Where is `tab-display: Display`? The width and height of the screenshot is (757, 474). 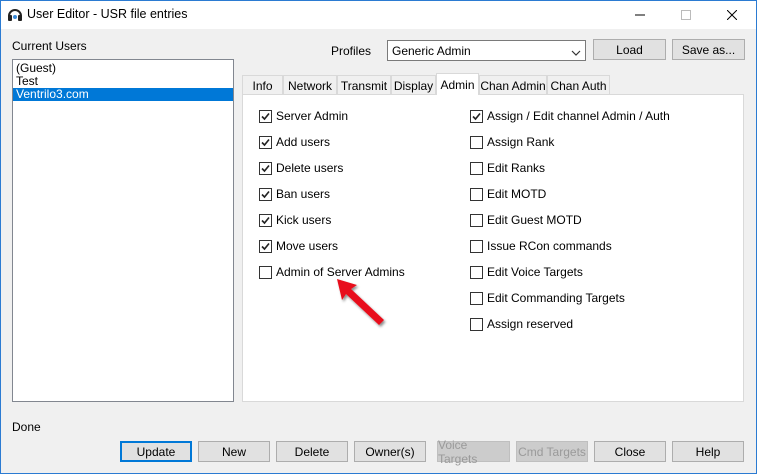 tab-display: Display is located at coordinates (413, 85).